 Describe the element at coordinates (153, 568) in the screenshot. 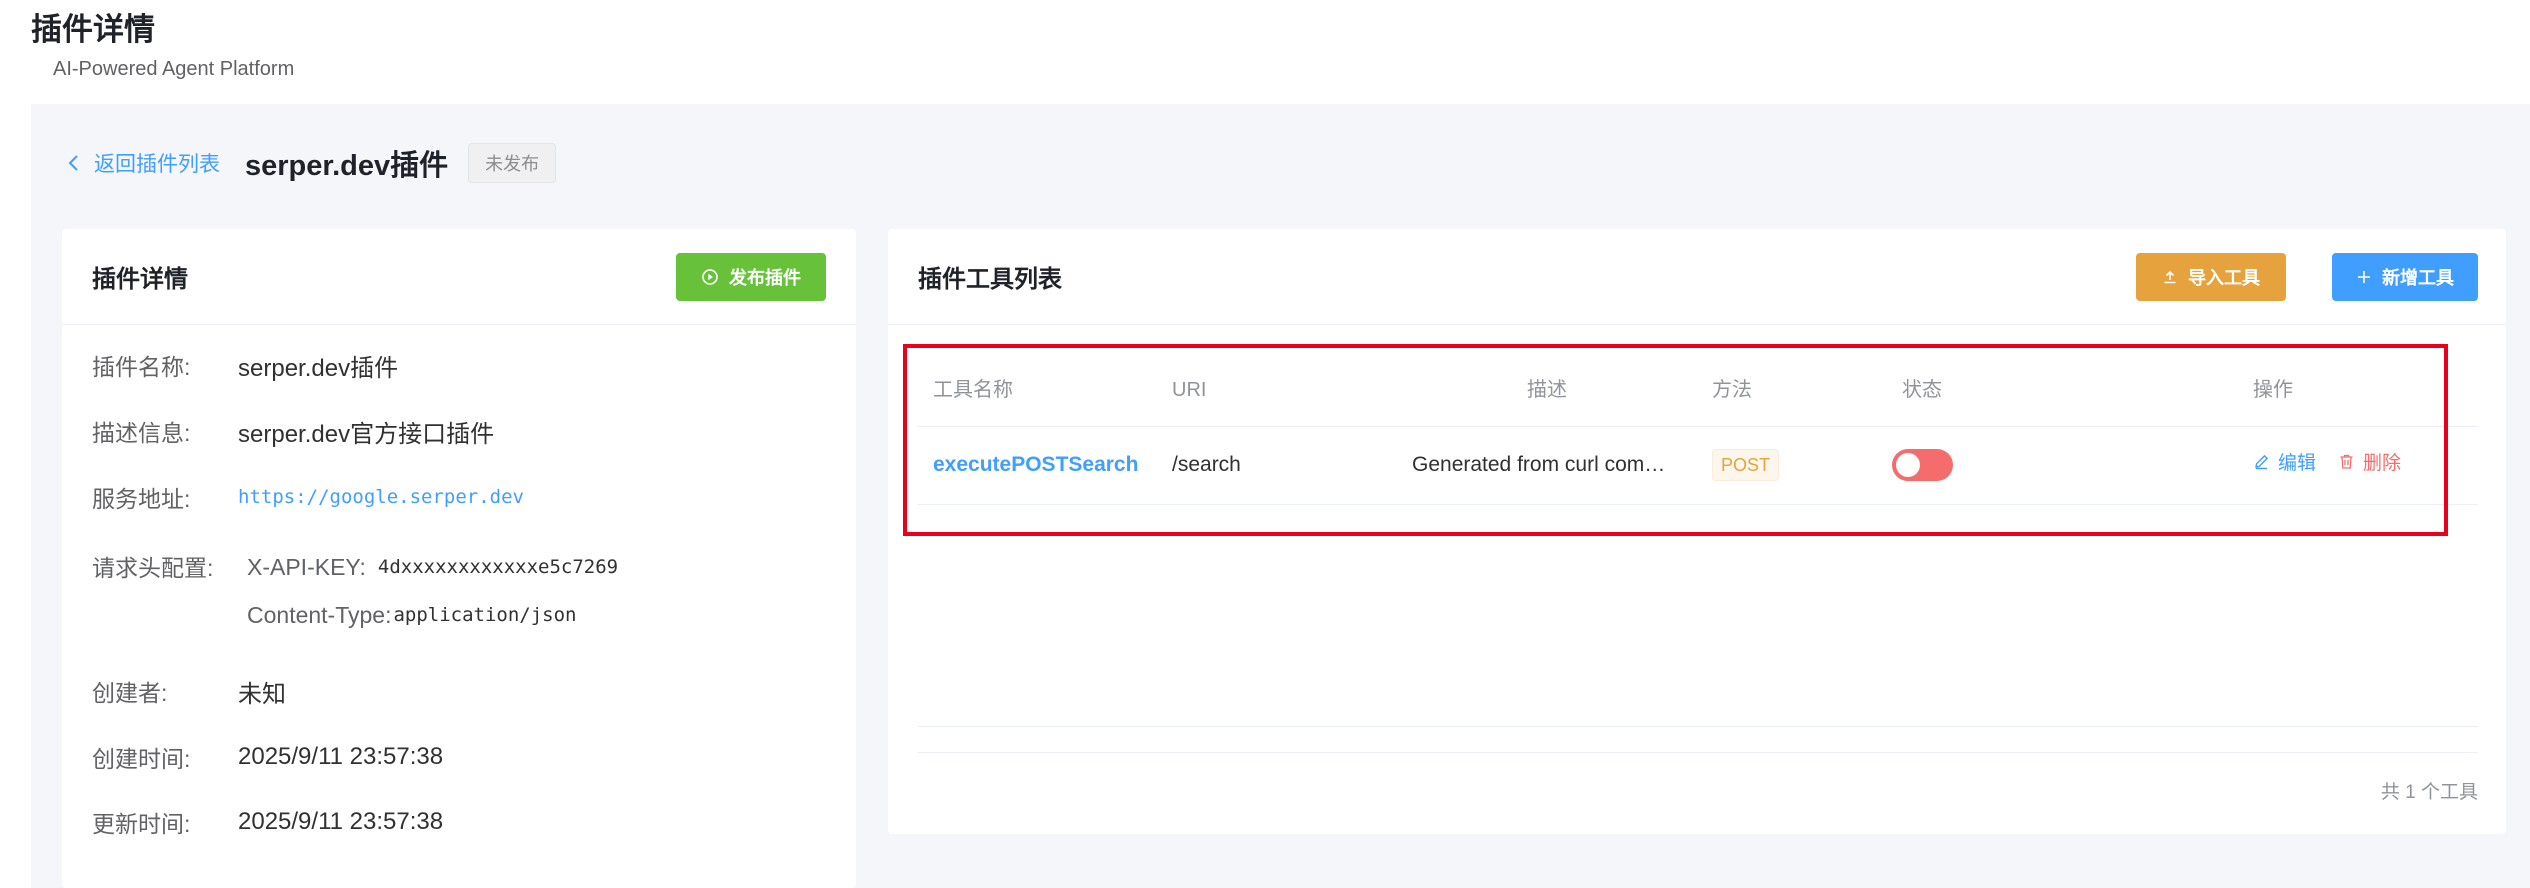

I see `headers-label: 请求头配置:` at that location.